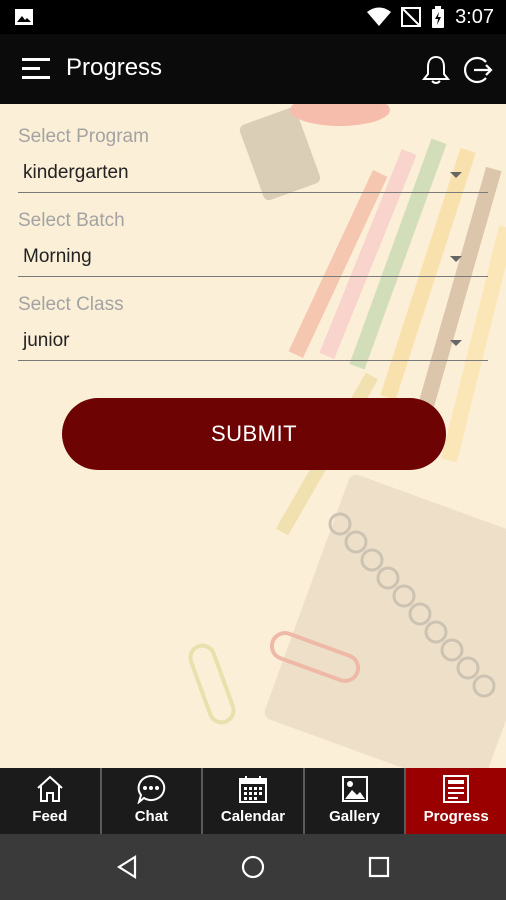 The image size is (506, 900). I want to click on nav-gallery: Gallery, so click(356, 801).